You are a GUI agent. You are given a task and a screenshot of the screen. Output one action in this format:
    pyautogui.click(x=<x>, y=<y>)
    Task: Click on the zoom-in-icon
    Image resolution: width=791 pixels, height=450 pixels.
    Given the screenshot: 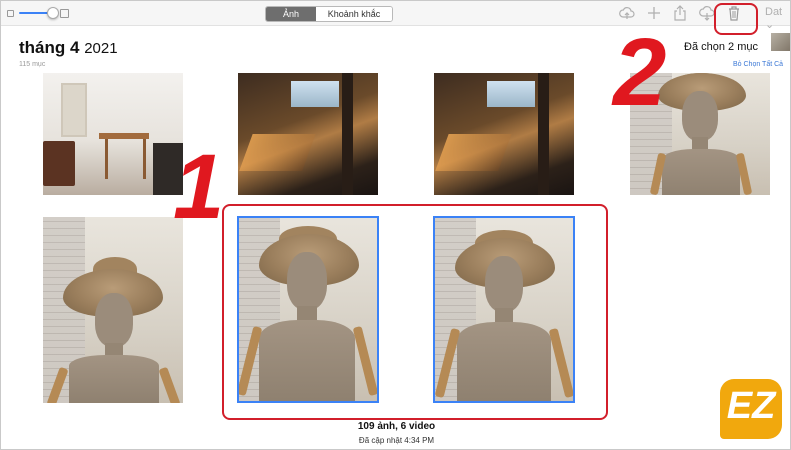 What is the action you would take?
    pyautogui.click(x=64, y=13)
    